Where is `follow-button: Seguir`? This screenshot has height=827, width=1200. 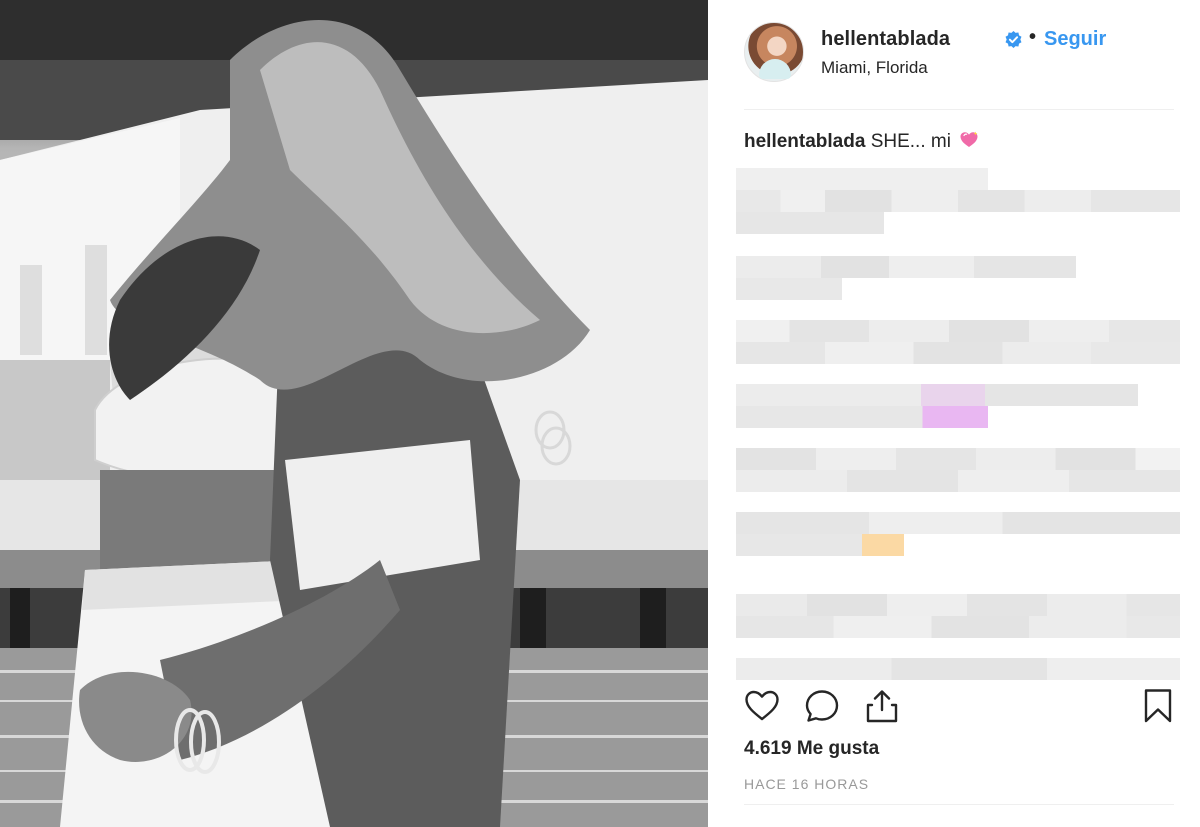
follow-button: Seguir is located at coordinates (1075, 39).